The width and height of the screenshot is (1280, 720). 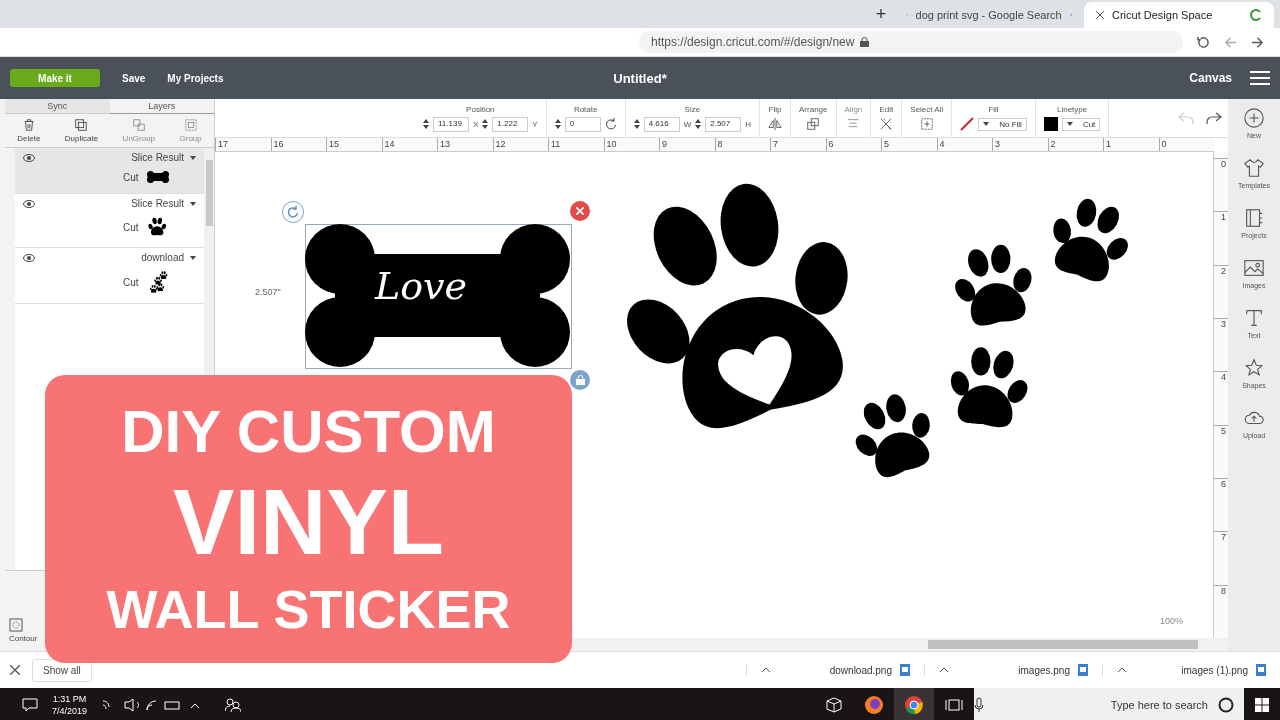 I want to click on redo-icon, so click(x=1214, y=118).